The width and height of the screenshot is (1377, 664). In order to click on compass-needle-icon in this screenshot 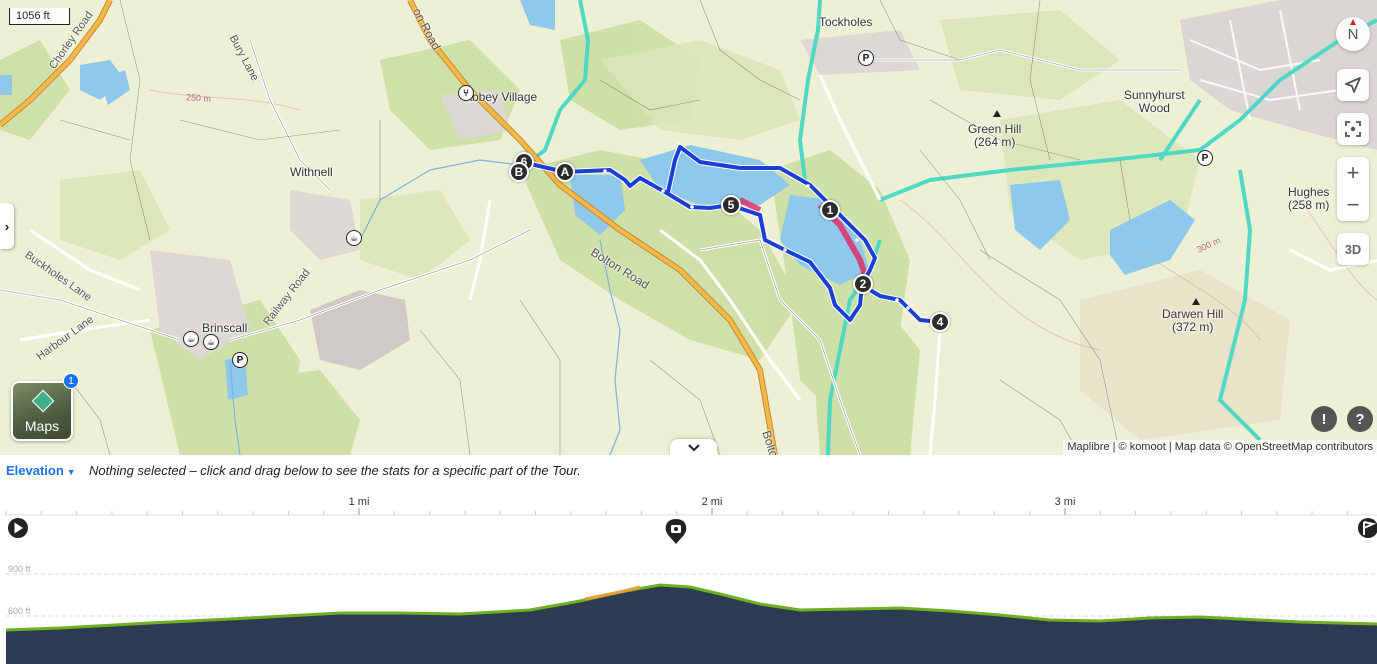, I will do `click(1353, 22)`.